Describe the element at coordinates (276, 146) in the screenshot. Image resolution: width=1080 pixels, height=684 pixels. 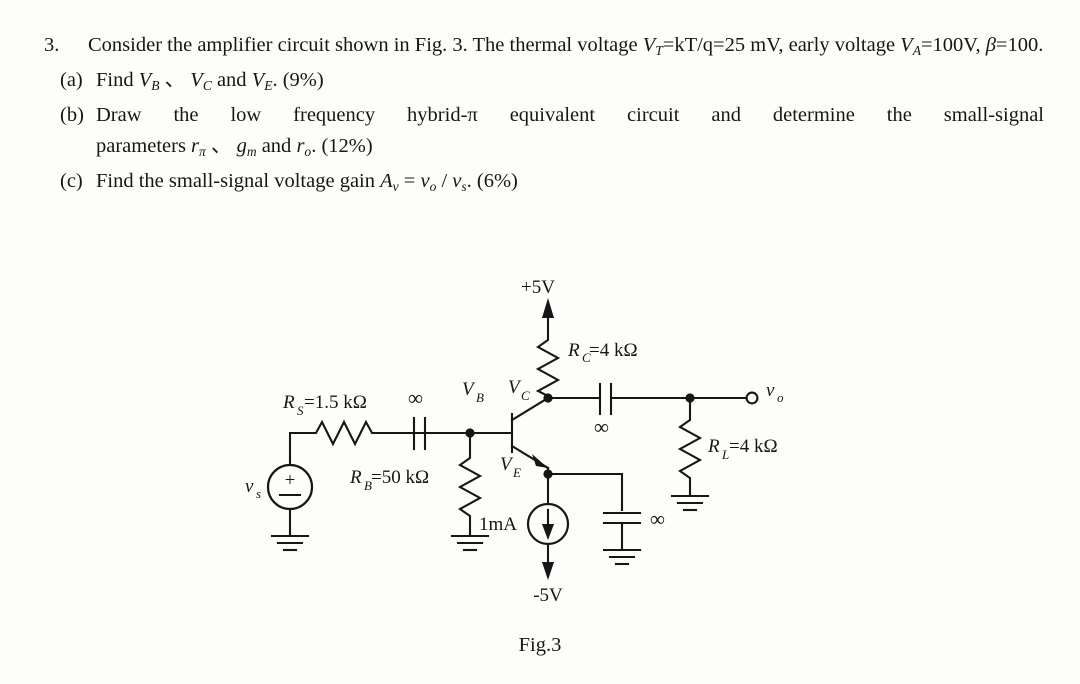
I see `part-b-t2: and` at that location.